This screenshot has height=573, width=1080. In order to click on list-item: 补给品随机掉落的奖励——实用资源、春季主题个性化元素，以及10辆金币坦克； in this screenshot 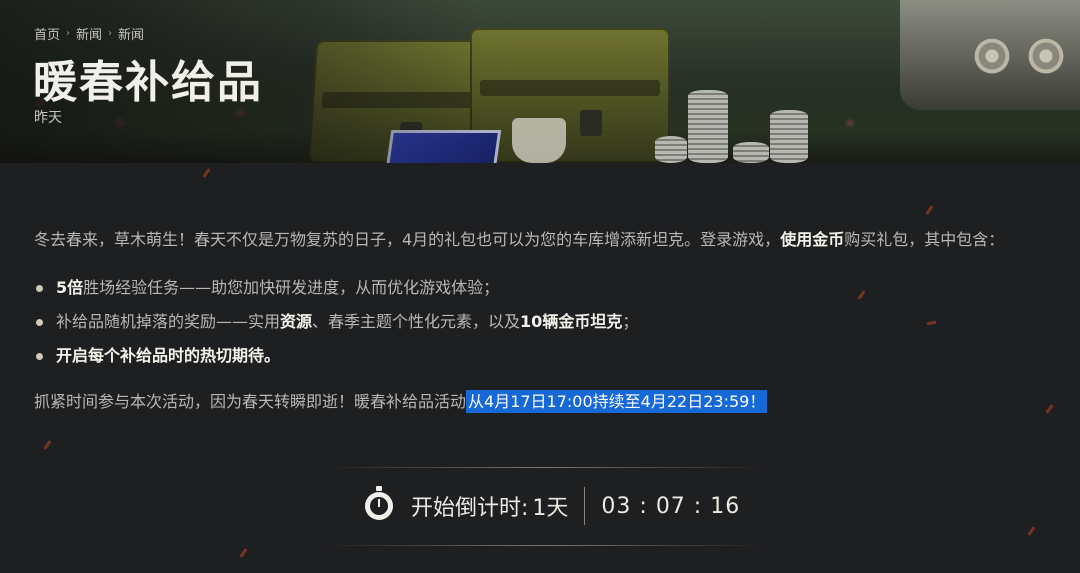, I will do `click(540, 322)`.